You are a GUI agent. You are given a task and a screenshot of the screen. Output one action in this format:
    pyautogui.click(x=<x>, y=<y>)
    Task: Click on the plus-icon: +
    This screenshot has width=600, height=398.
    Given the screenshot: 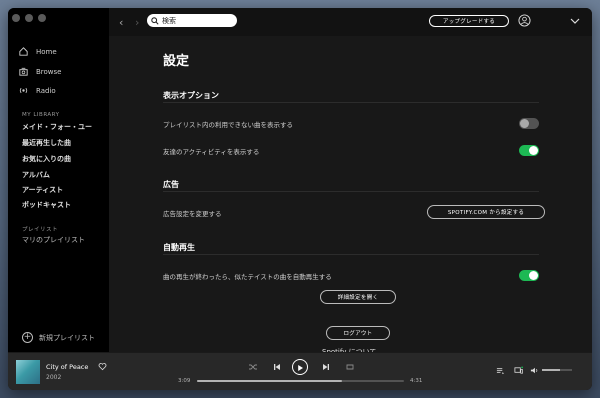 What is the action you would take?
    pyautogui.click(x=27, y=337)
    